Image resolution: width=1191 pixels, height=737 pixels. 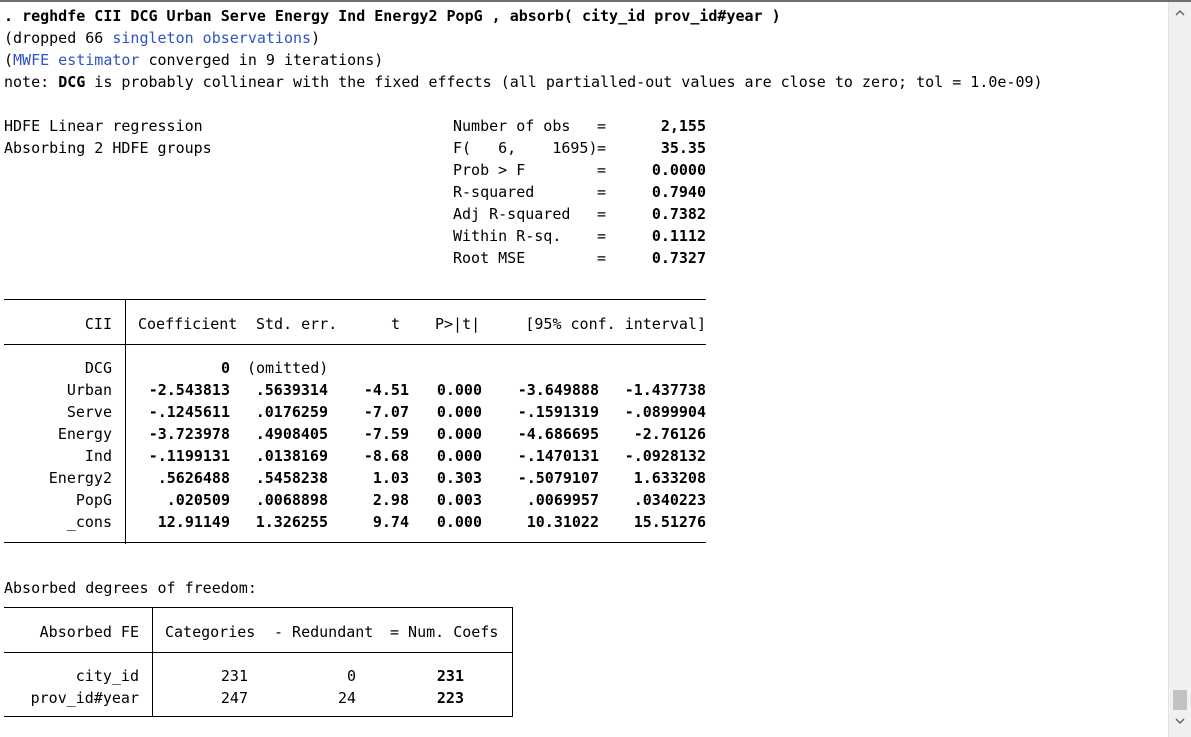 What do you see at coordinates (678, 236) in the screenshot?
I see `stat-value: 0.1112` at bounding box center [678, 236].